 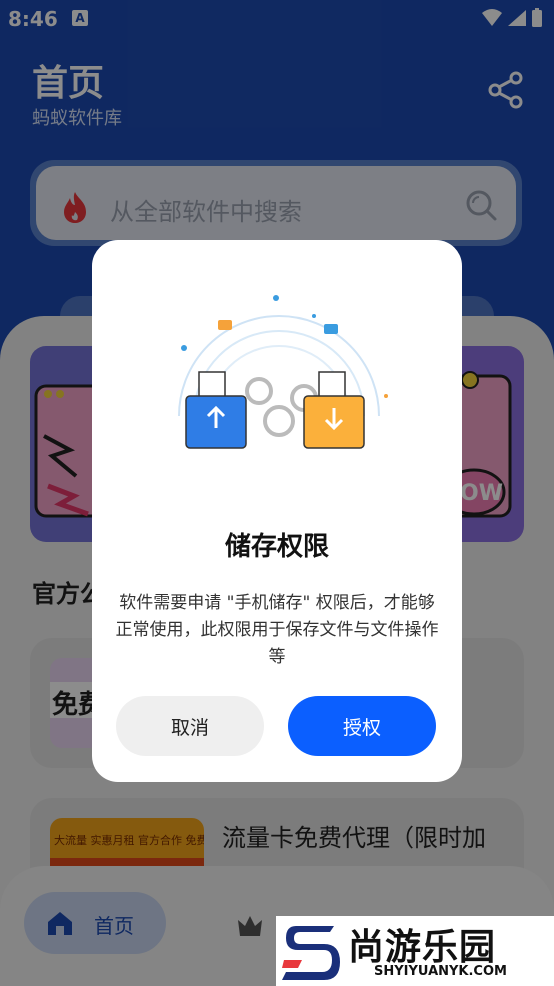 I want to click on watermark: 尚游乐园 SHYIYUANYK.COM, so click(x=415, y=951).